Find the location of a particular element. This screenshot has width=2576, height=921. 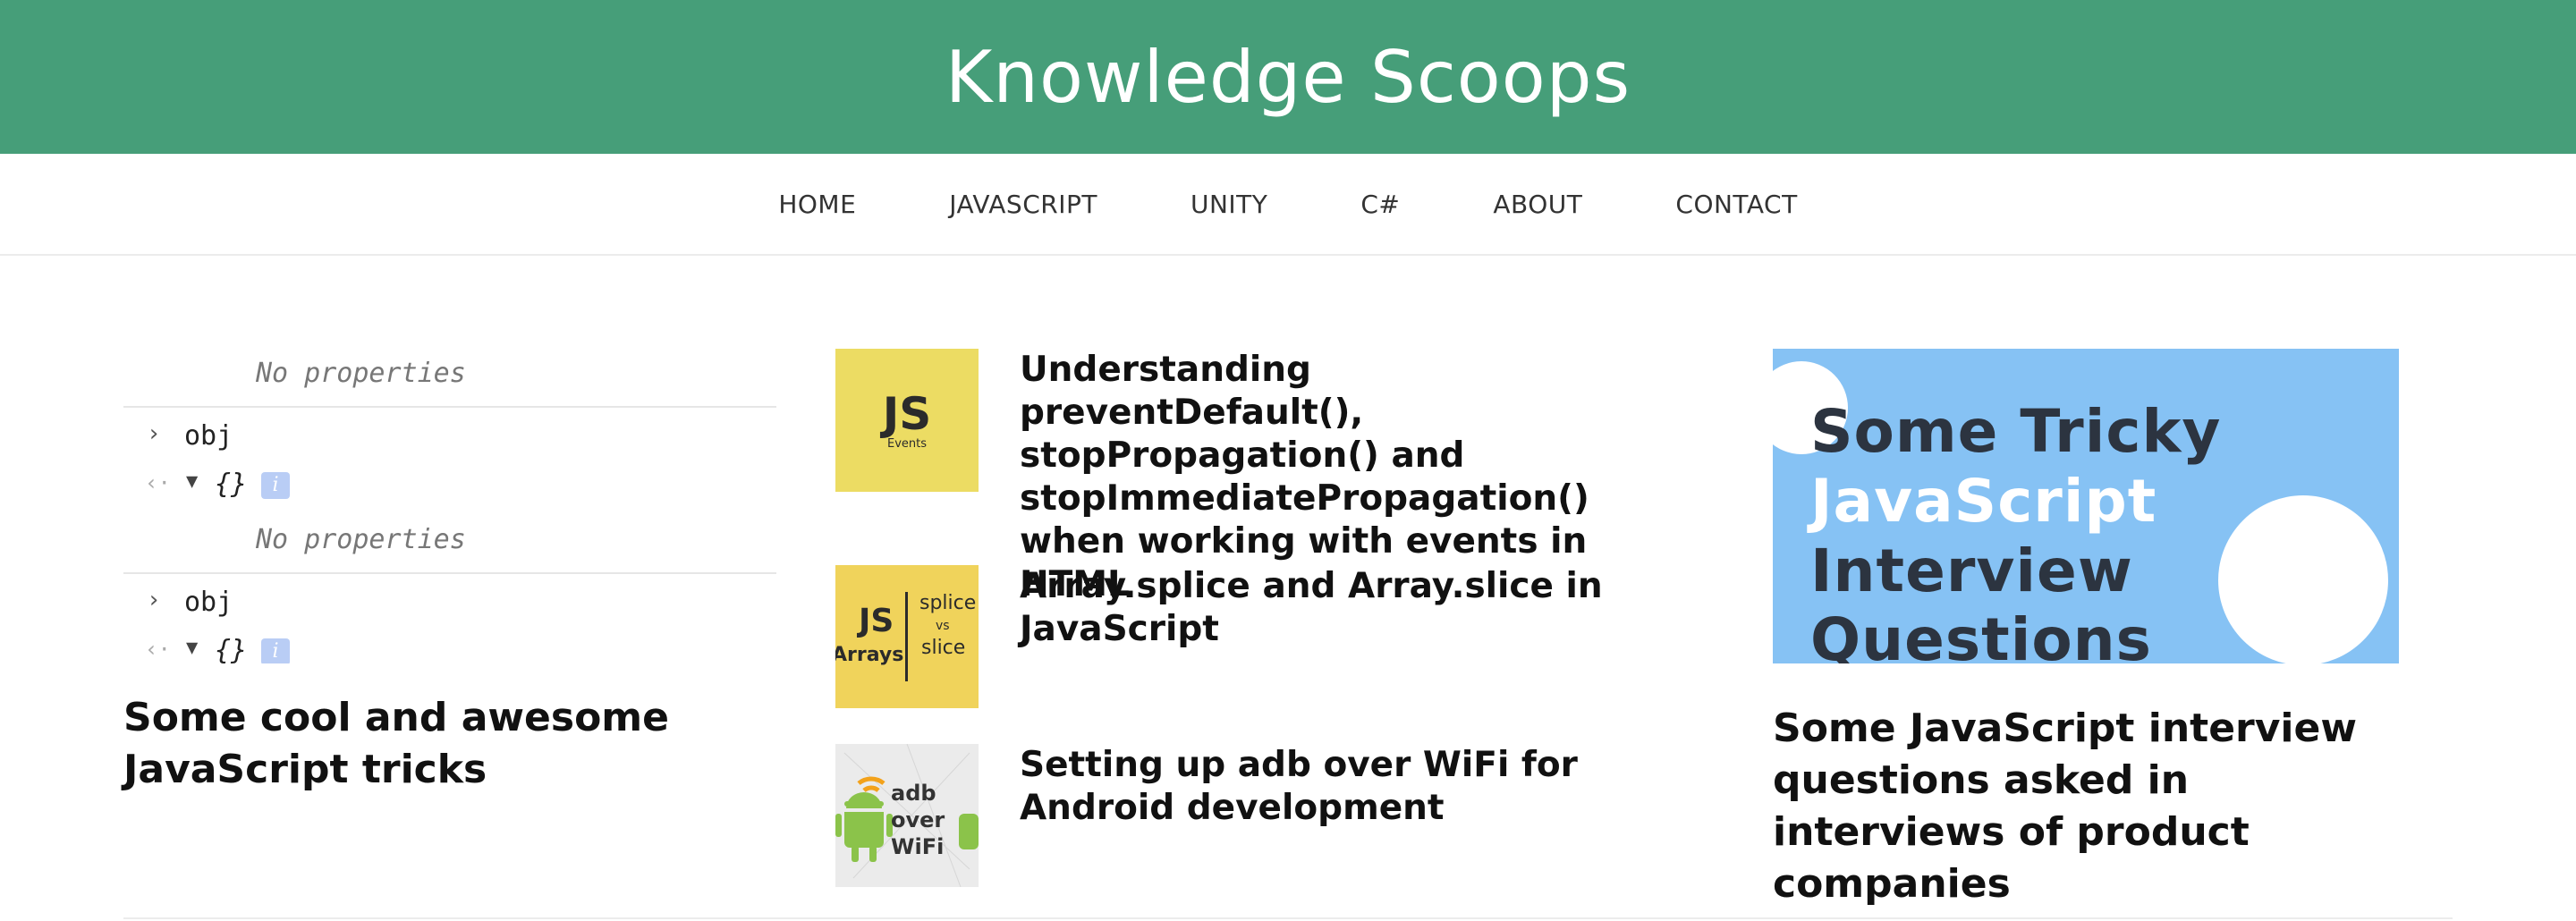

image-line-2: JavaScript is located at coordinates (1983, 501).